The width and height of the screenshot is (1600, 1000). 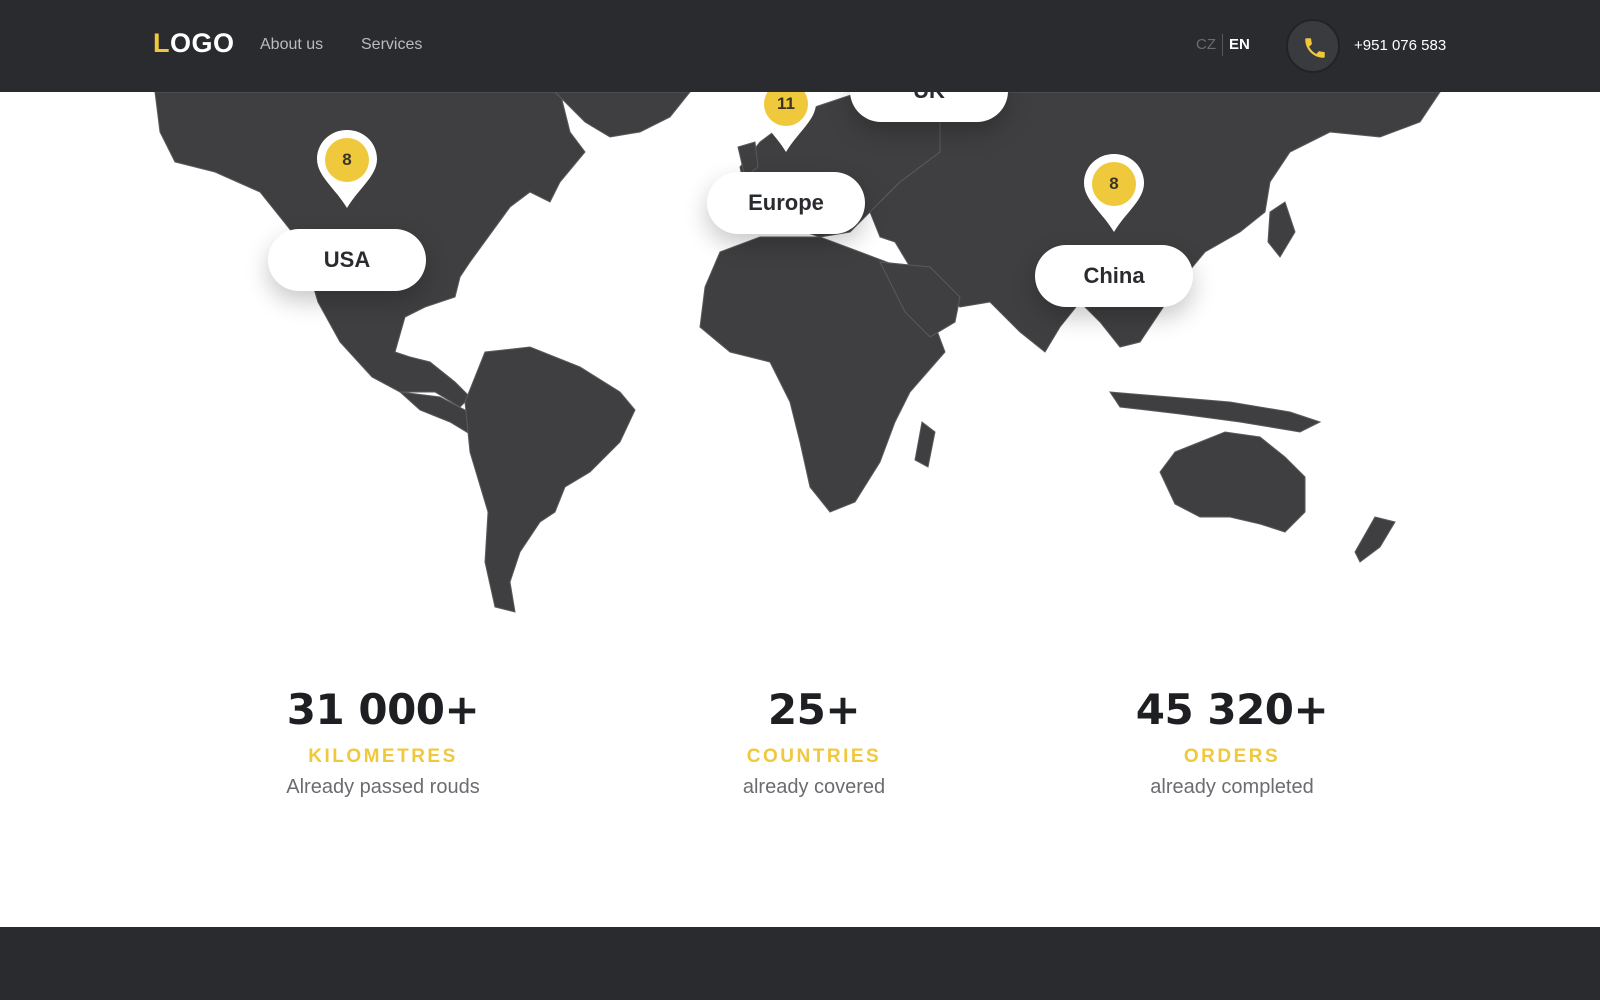 I want to click on stat-description: Already passed rouds, so click(x=383, y=787).